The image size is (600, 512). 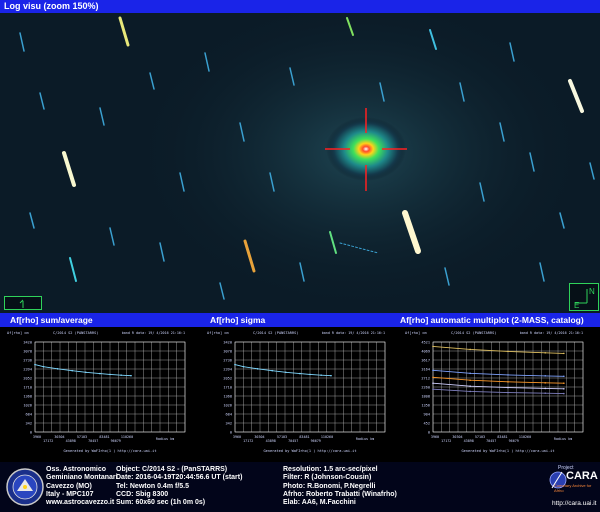 What do you see at coordinates (425, 369) in the screenshot?
I see `y-tick-label: 3164` at bounding box center [425, 369].